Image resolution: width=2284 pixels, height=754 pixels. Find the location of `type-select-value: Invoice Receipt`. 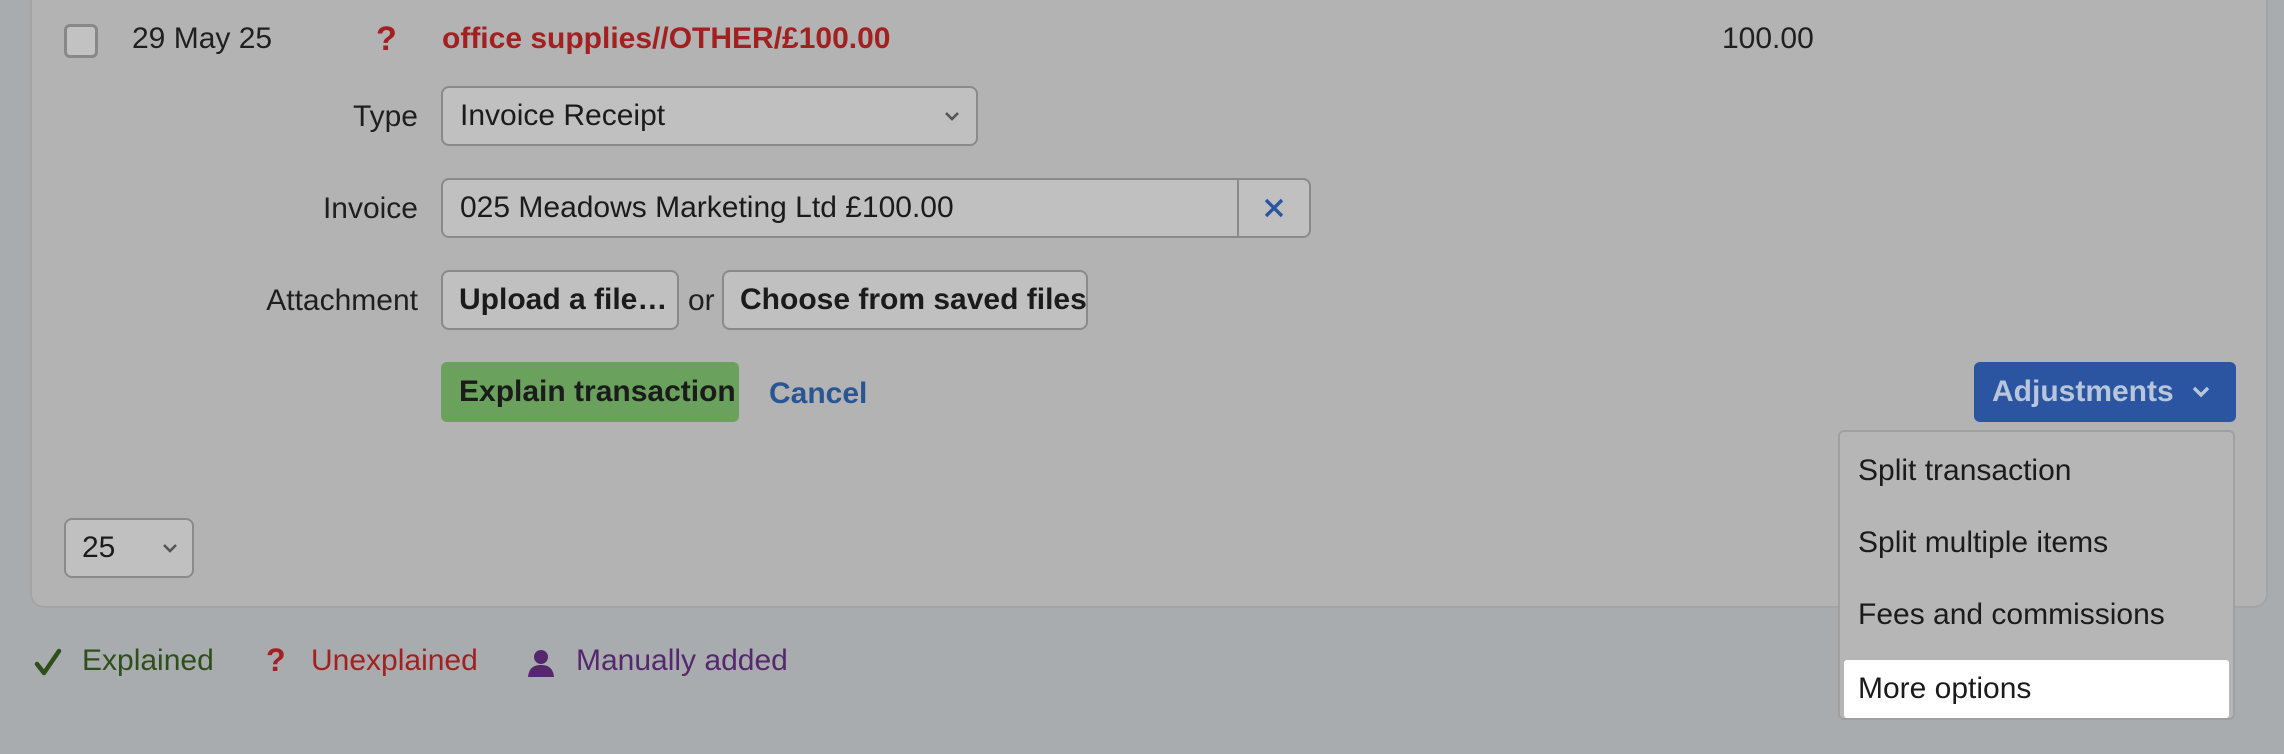

type-select-value: Invoice Receipt is located at coordinates (563, 115).